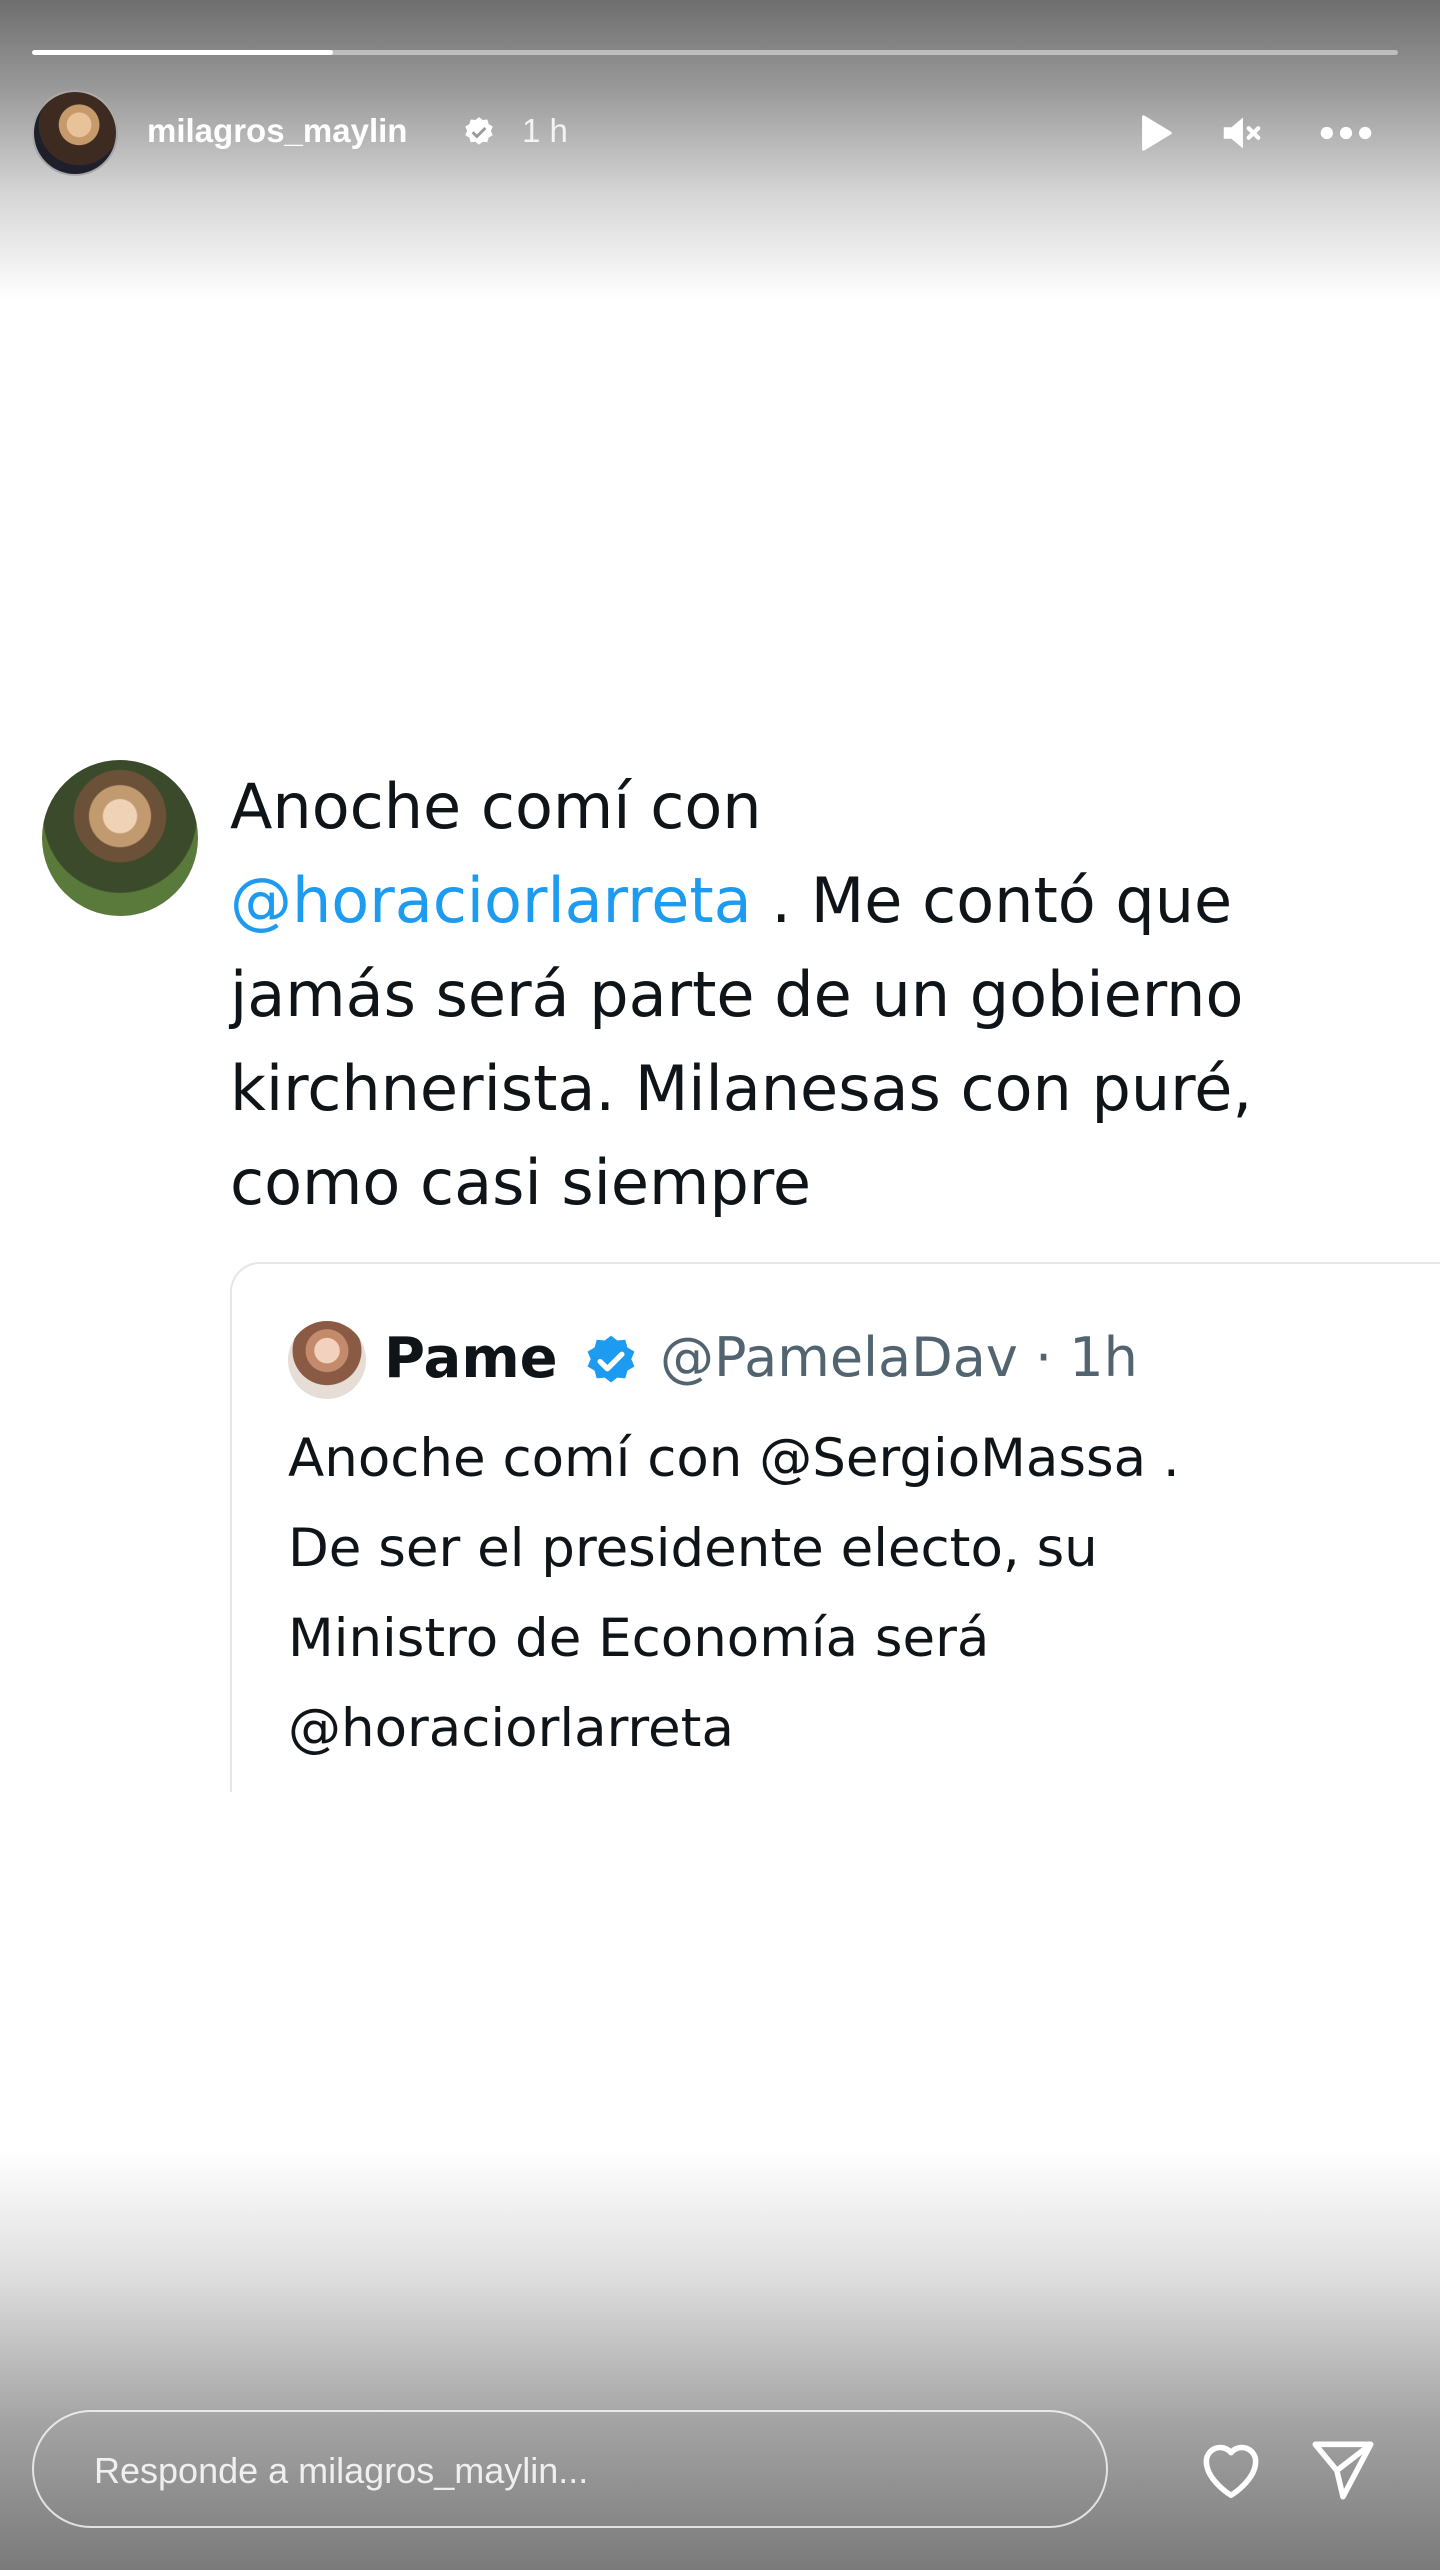  What do you see at coordinates (491, 900) in the screenshot?
I see `tweet-mention-link: @horaciorlarreta` at bounding box center [491, 900].